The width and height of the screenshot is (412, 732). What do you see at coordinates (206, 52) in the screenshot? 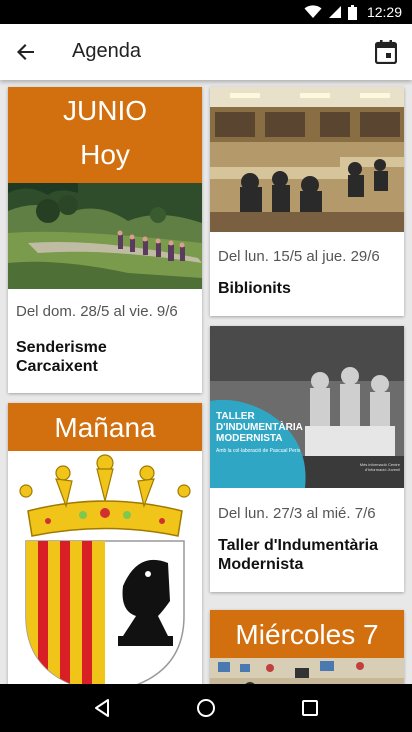
I see `app-bar: Agenda` at bounding box center [206, 52].